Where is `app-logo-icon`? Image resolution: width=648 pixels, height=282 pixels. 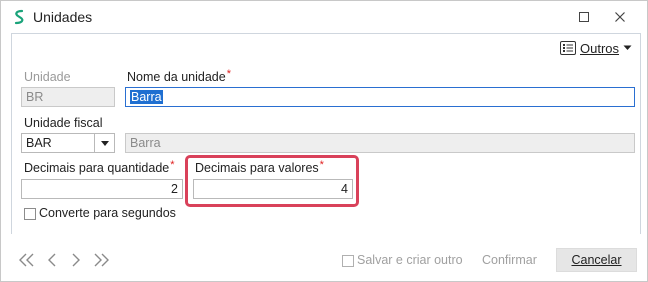
app-logo-icon is located at coordinates (19, 17).